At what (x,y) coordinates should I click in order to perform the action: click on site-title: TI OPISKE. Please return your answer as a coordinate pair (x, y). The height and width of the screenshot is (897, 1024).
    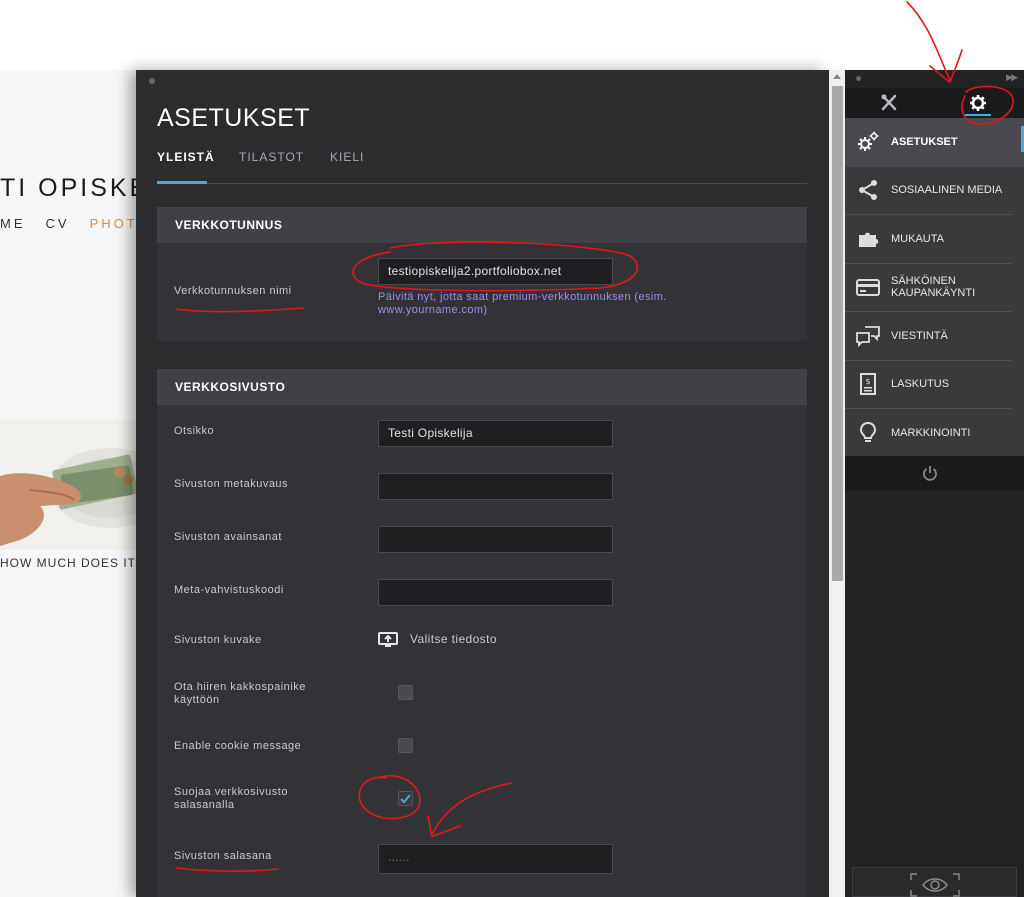
    Looking at the image, I should click on (70, 188).